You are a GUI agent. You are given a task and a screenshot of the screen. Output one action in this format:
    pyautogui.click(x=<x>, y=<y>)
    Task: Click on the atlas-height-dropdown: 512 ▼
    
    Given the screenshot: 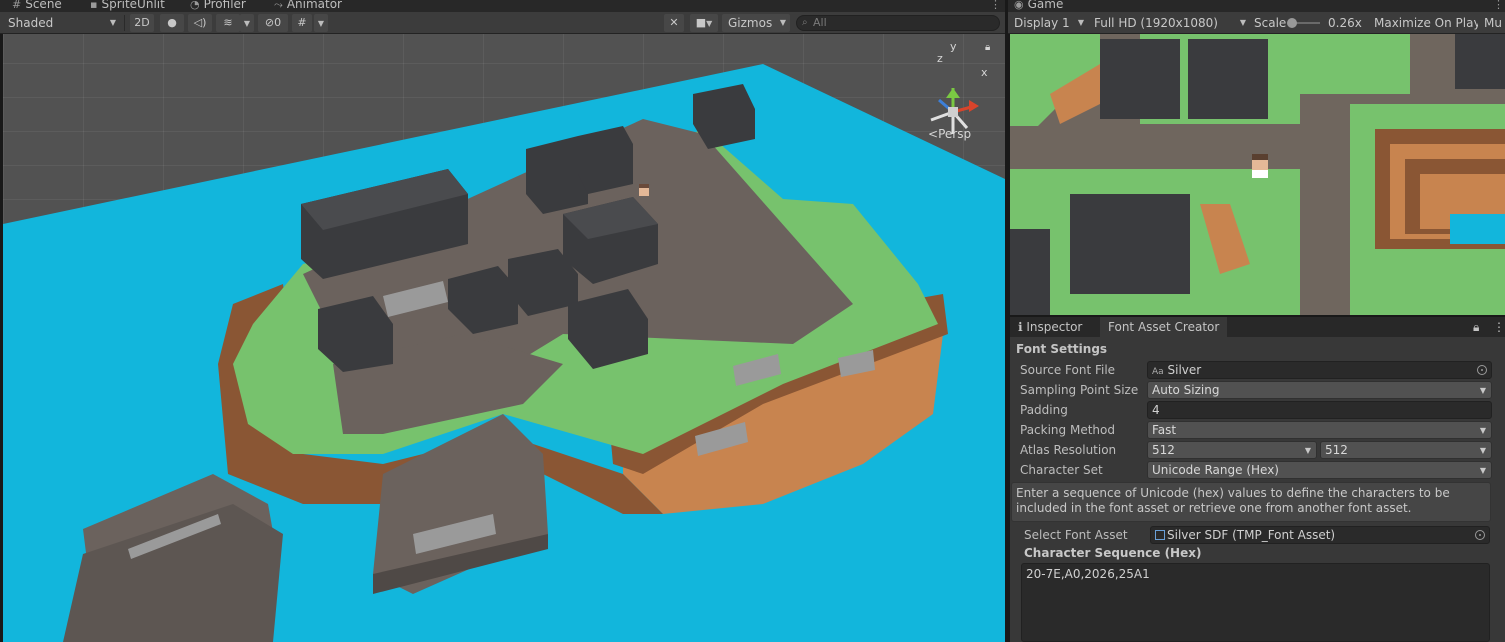 What is the action you would take?
    pyautogui.click(x=1406, y=450)
    